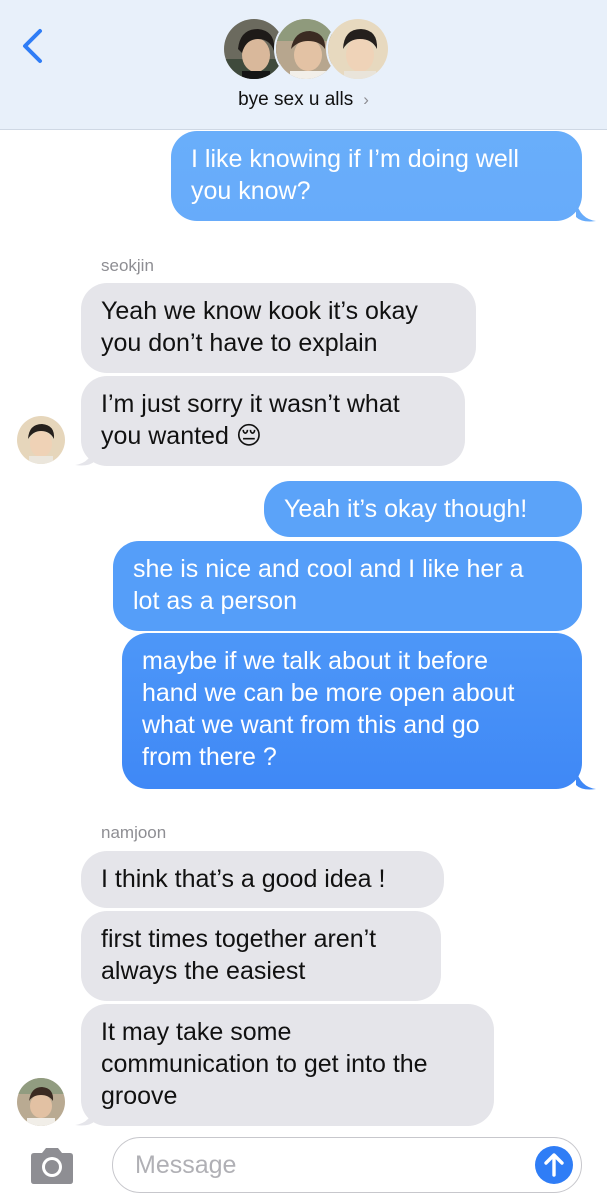 Image resolution: width=607 pixels, height=1200 pixels. Describe the element at coordinates (52, 1166) in the screenshot. I see `camera-icon` at that location.